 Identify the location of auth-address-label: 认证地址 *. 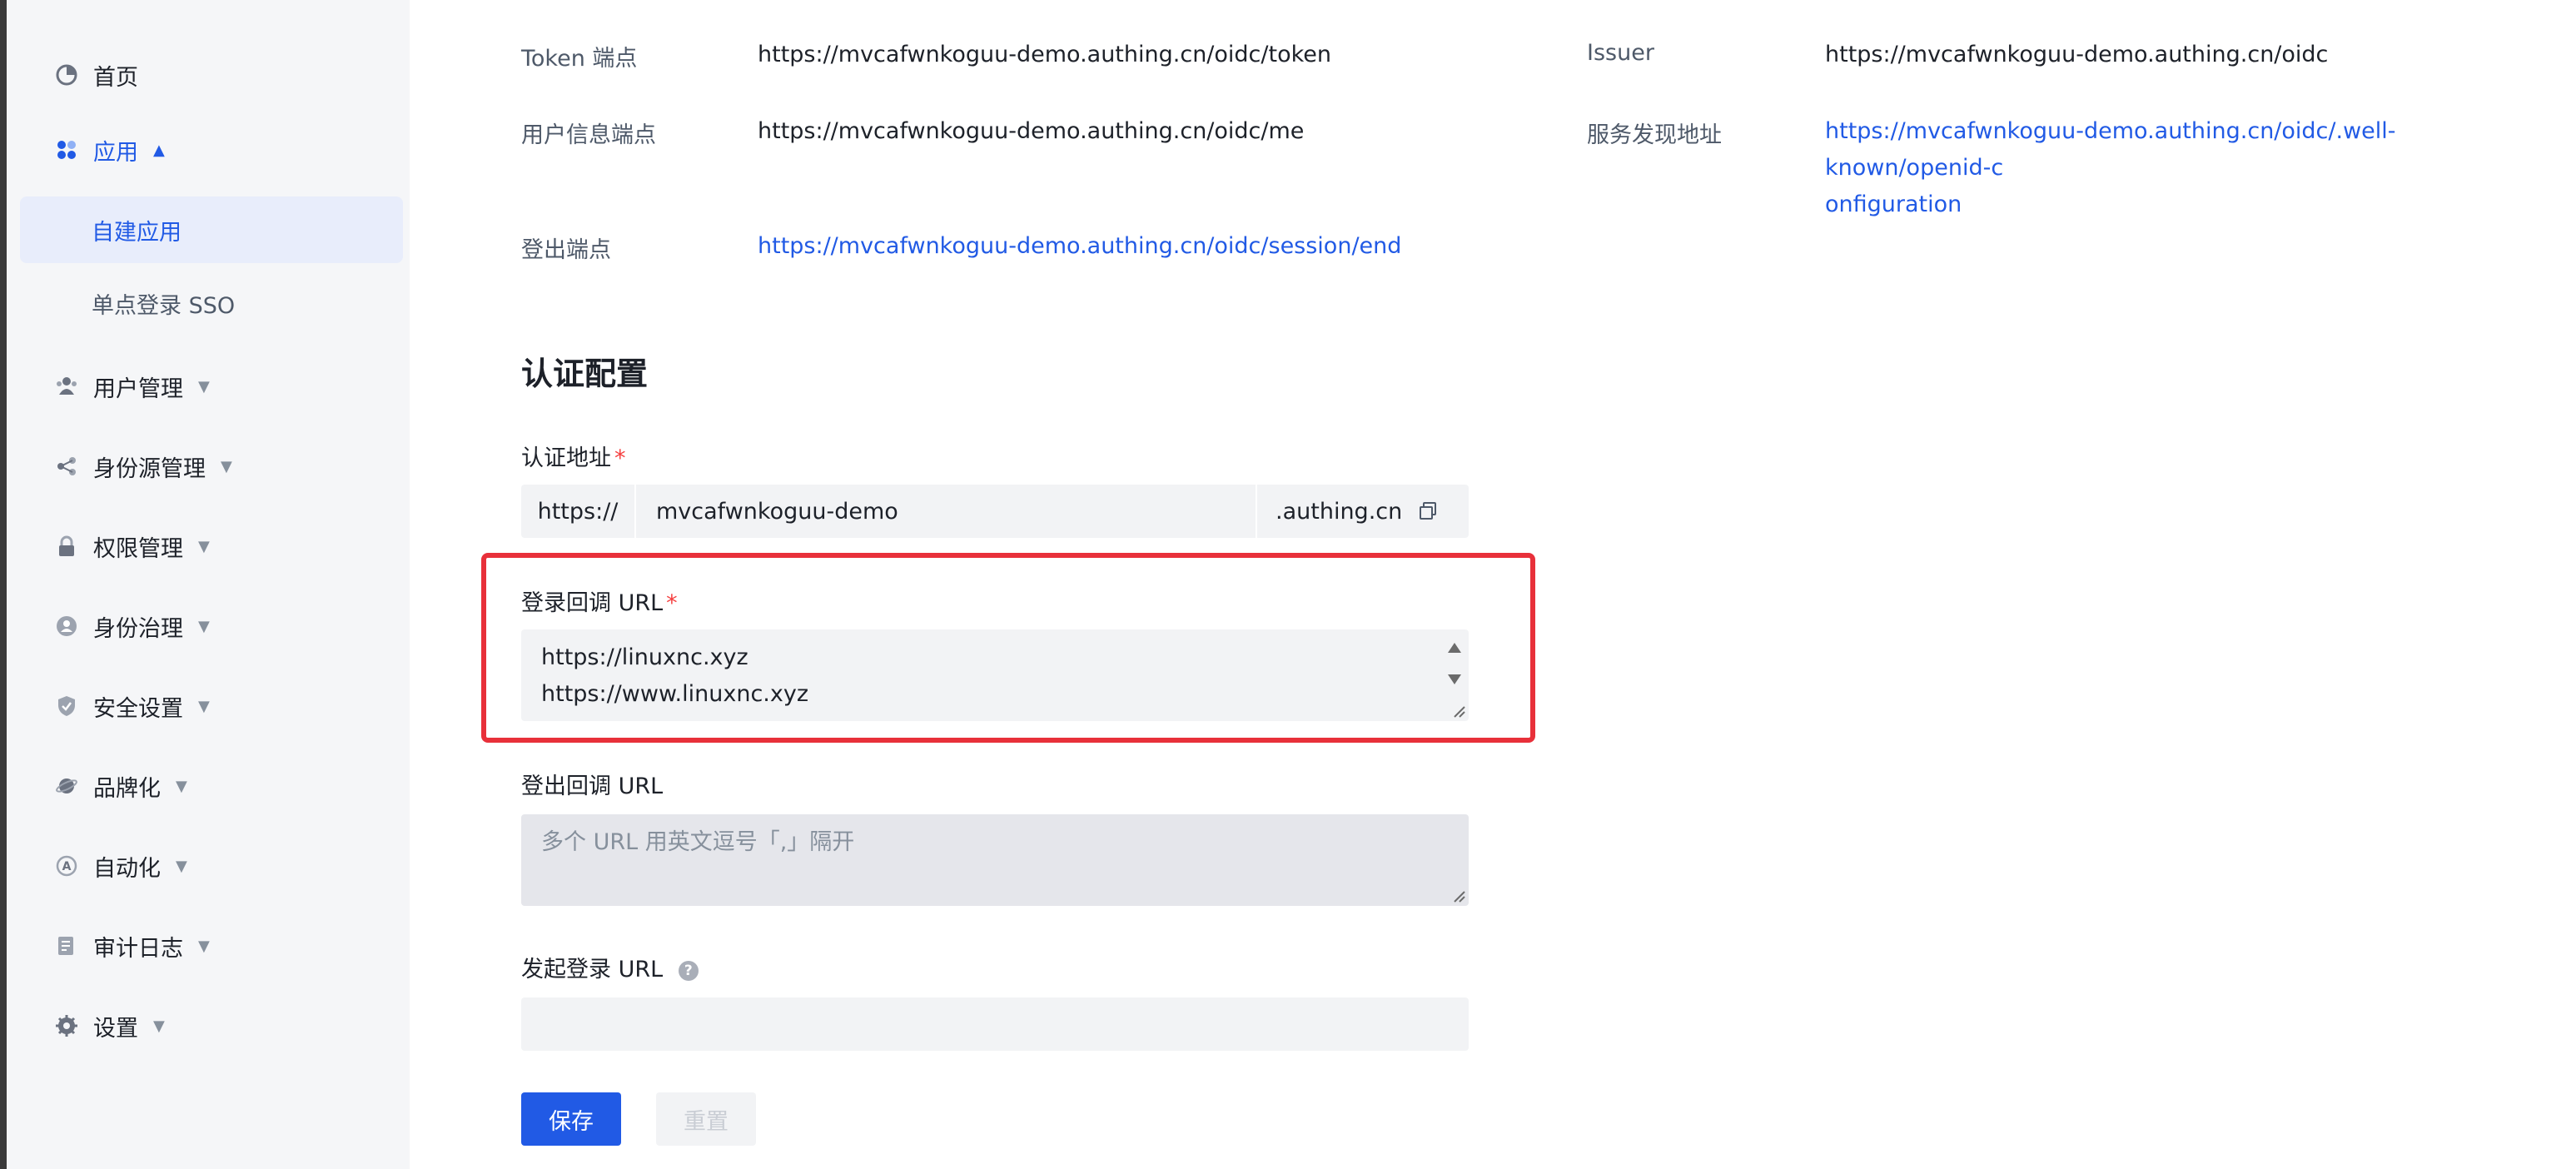
(573, 456).